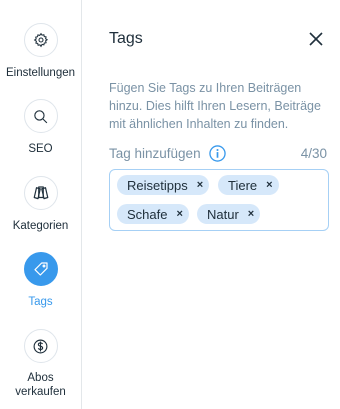  I want to click on nav-categories-label: Kategorien, so click(40, 226).